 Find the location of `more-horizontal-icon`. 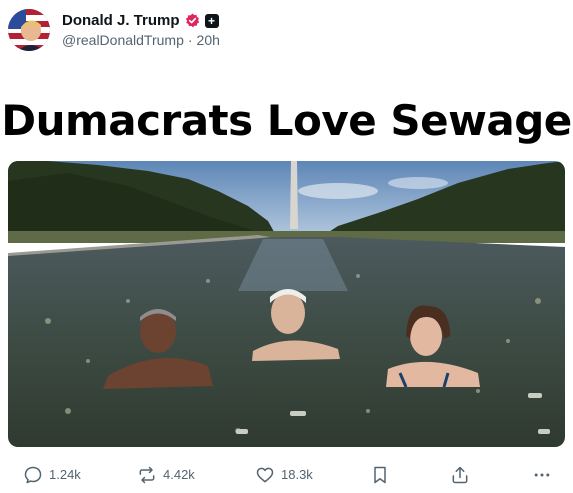

more-horizontal-icon is located at coordinates (542, 475).